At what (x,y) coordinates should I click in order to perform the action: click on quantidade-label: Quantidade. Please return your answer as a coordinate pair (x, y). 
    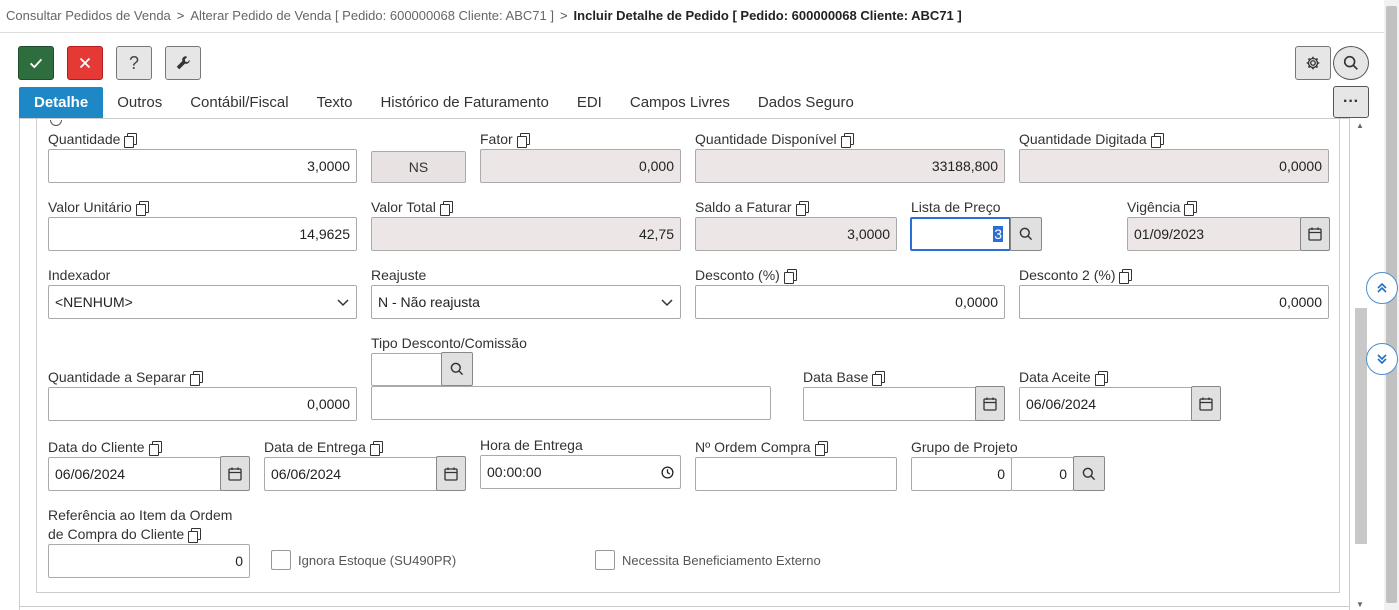
    Looking at the image, I should click on (93, 139).